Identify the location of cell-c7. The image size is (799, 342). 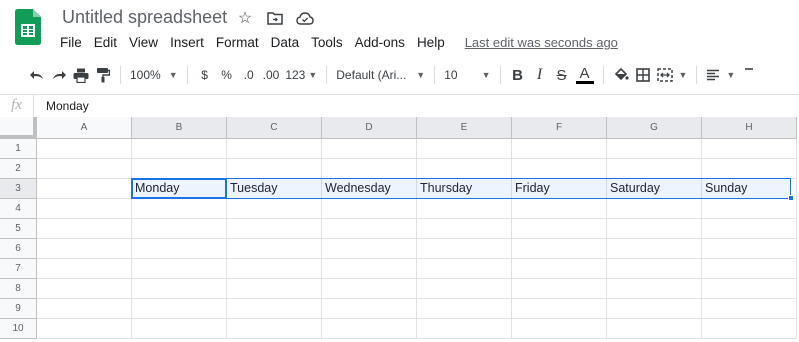
(274, 269).